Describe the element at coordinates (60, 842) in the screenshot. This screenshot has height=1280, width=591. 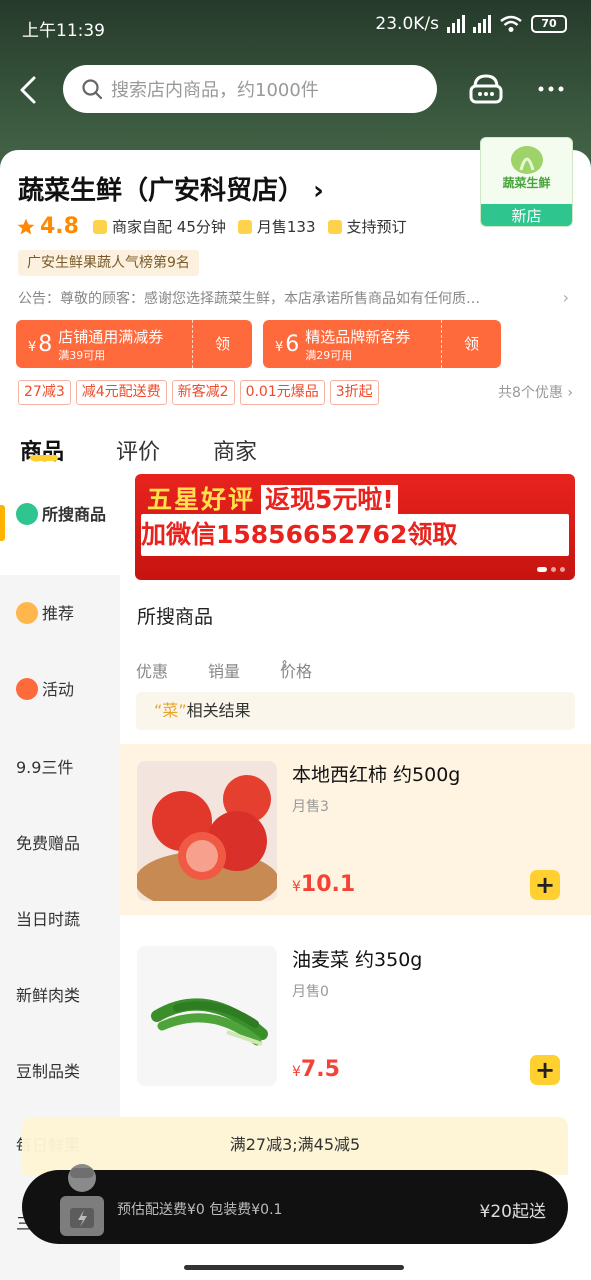
I see `sidebar-item-free-gift: 免费赠品` at that location.